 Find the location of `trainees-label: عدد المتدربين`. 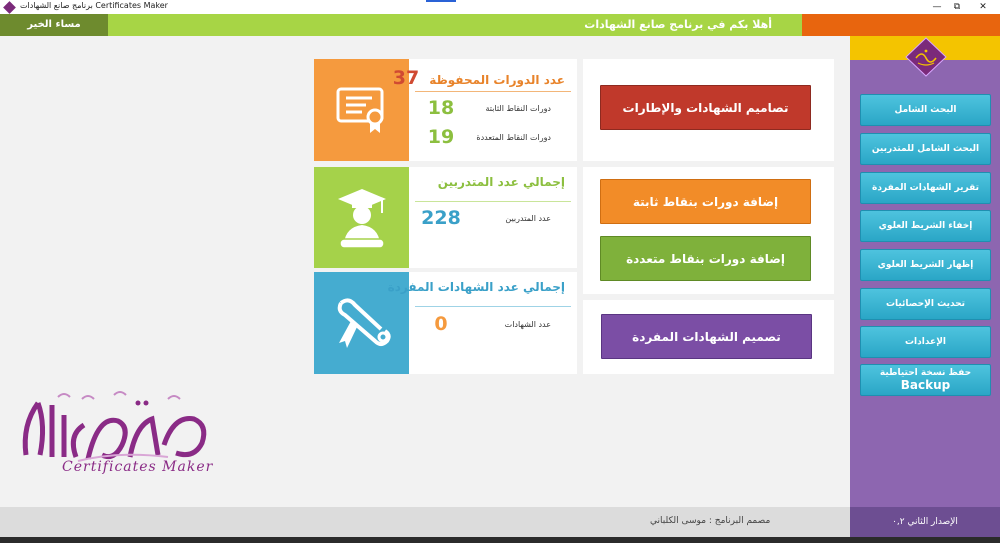

trainees-label: عدد المتدربين is located at coordinates (528, 218).